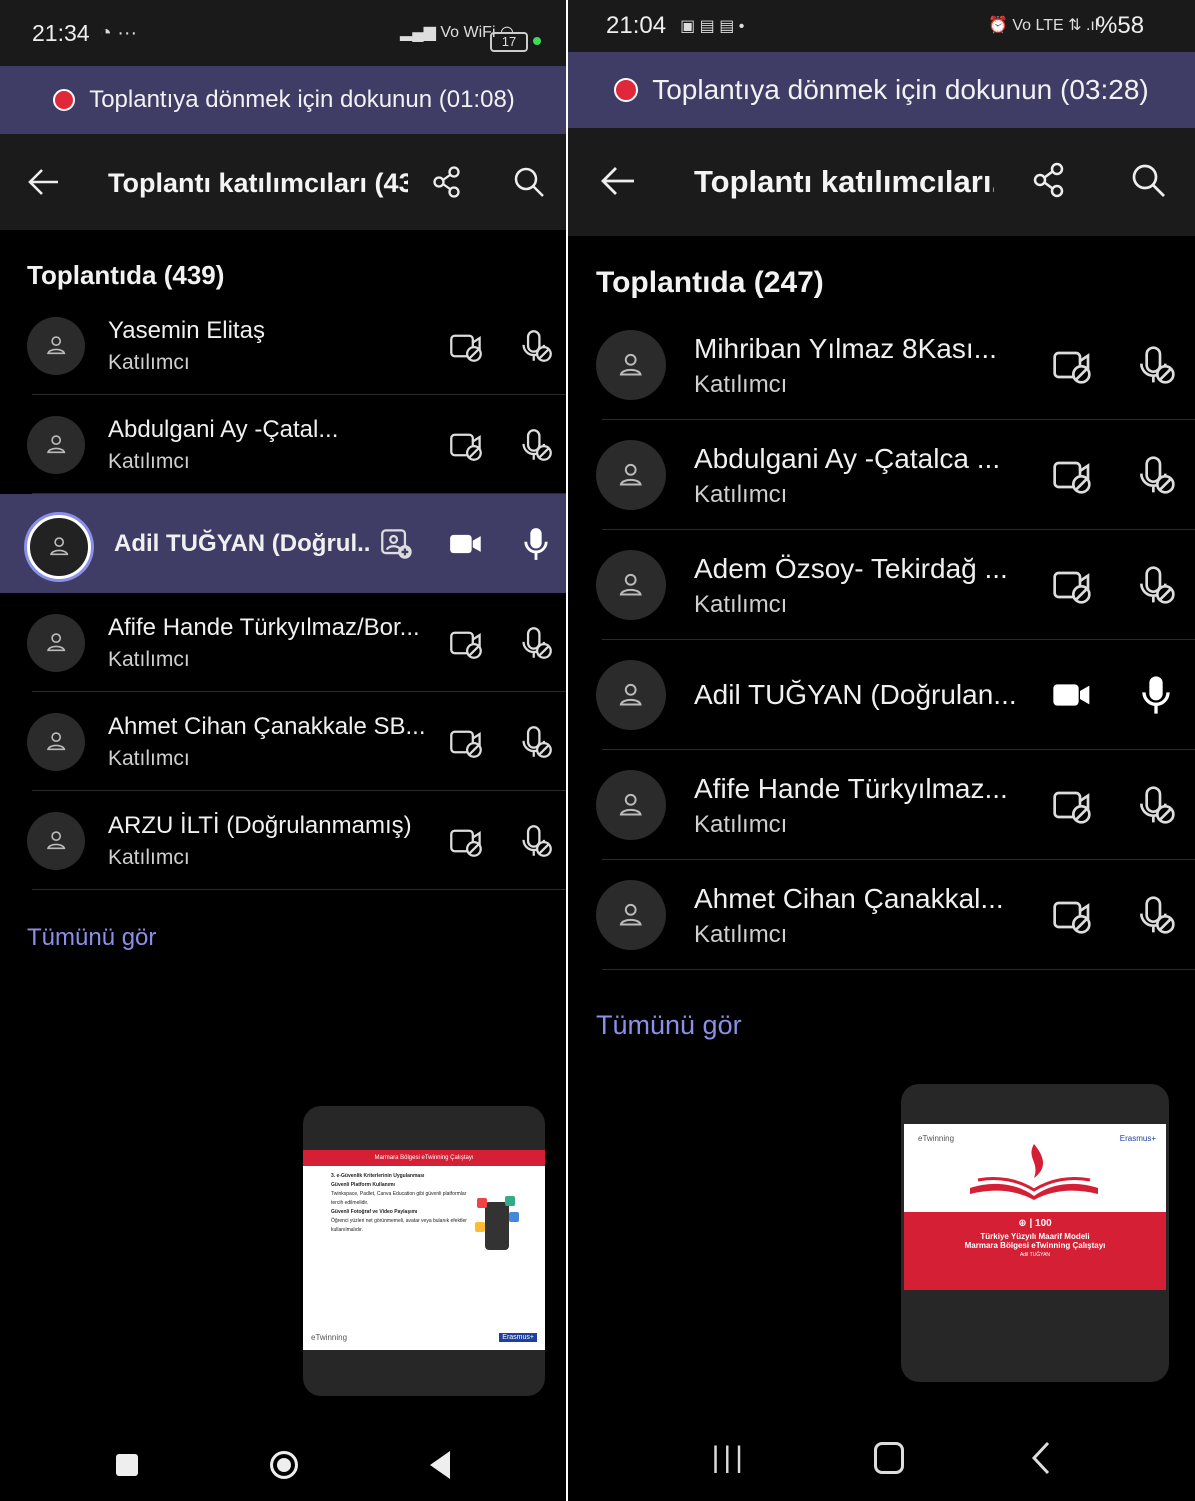 This screenshot has width=1195, height=1501. I want to click on status-bar: 21:04 ▣ ▤ ▤ • ⏰ Vo LTE ⇅ .ıl %58, so click(881, 26).